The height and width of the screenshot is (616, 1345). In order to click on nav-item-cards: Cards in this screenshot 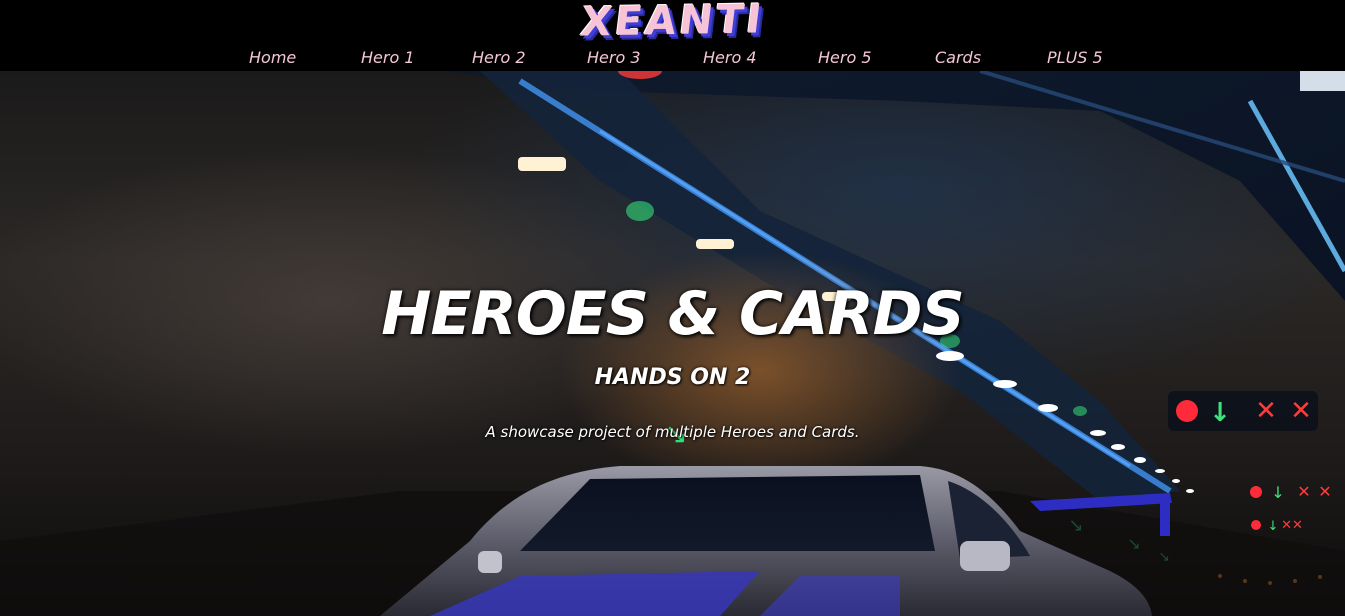, I will do `click(958, 58)`.